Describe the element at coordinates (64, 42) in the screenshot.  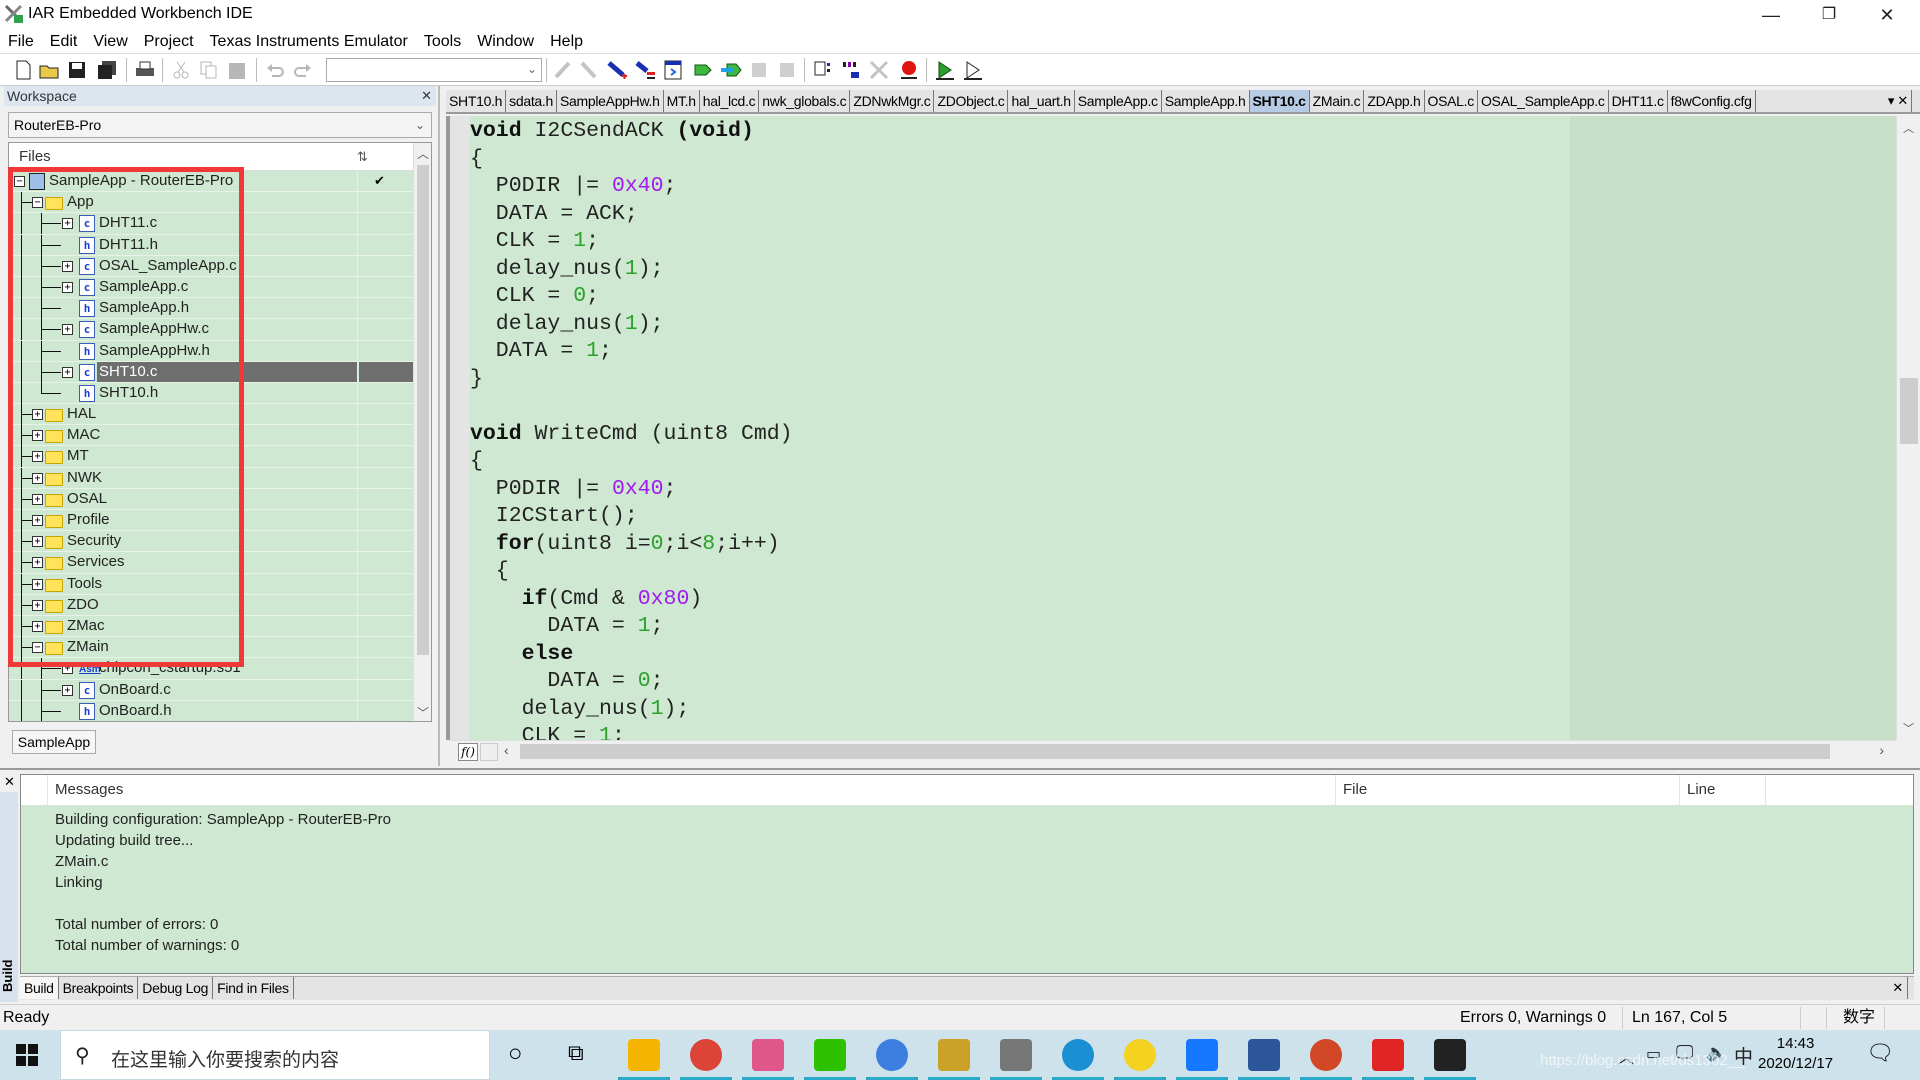
I see `menu-edit: Edit` at that location.